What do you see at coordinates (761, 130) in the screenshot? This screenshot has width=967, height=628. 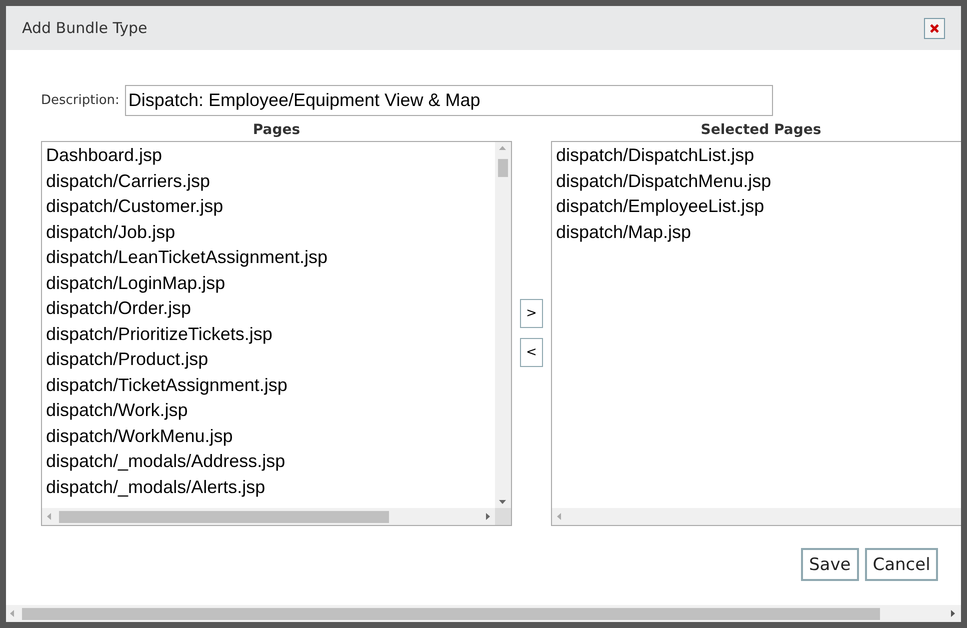 I see `list-heading: Selected Pages` at bounding box center [761, 130].